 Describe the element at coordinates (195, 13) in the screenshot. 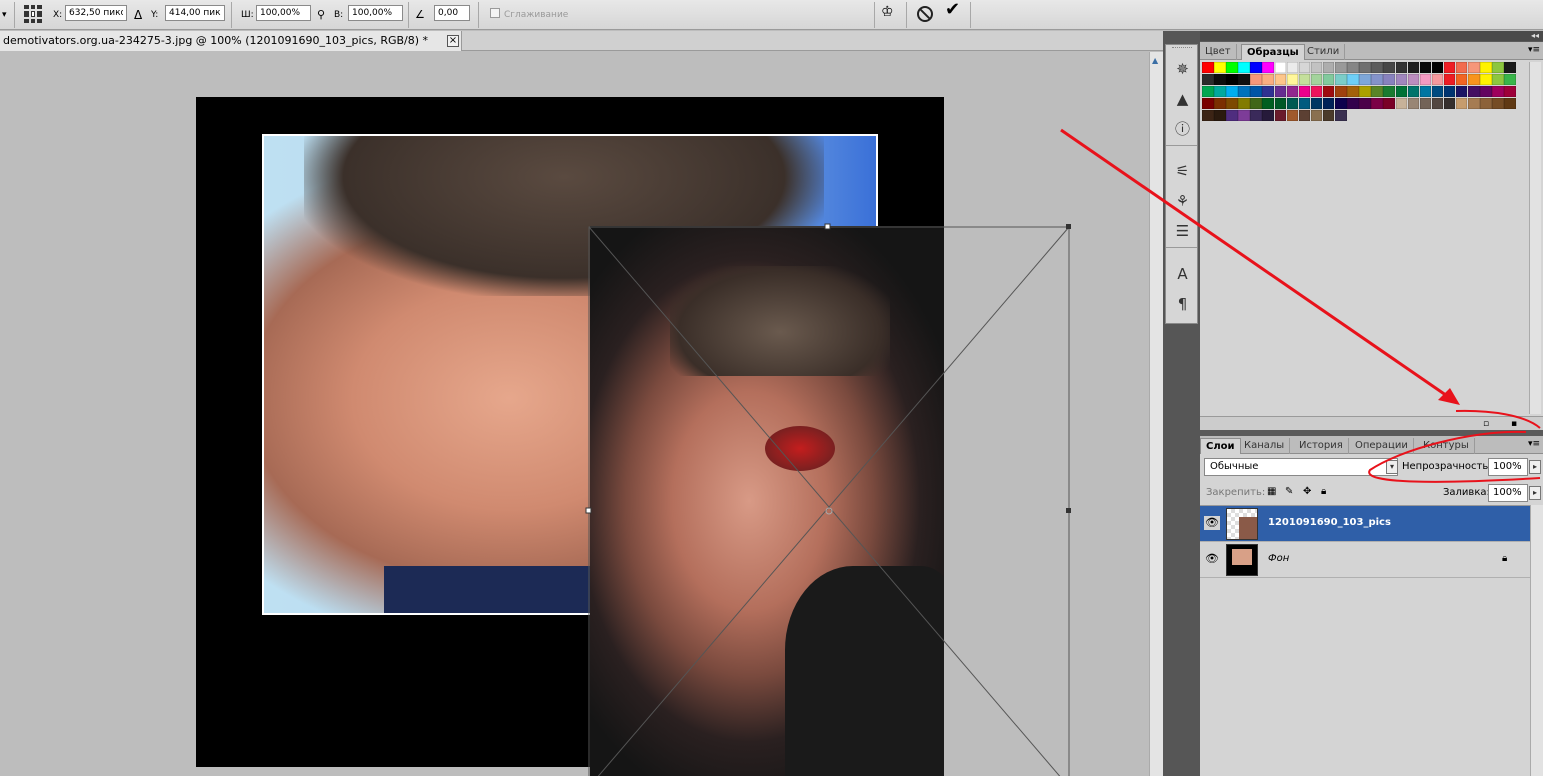

I see `y-input` at that location.